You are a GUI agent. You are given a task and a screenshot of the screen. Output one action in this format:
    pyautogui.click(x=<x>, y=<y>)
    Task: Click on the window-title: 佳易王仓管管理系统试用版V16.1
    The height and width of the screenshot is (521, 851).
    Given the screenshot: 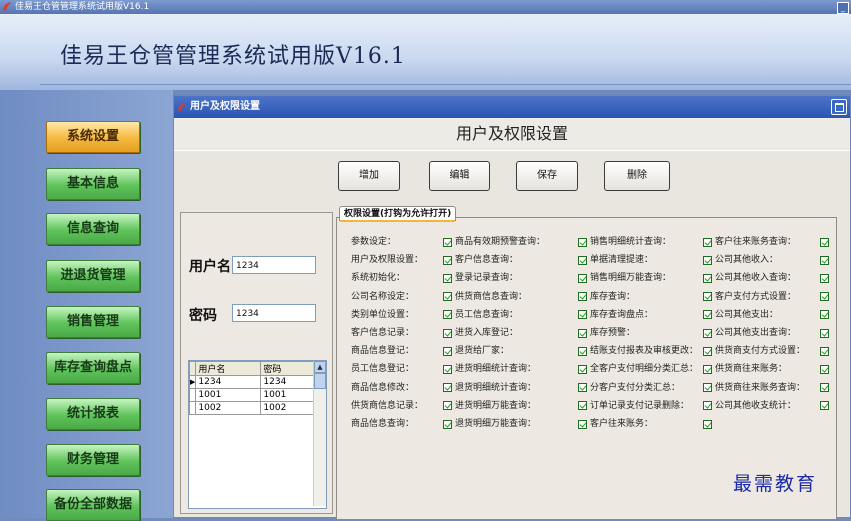 What is the action you would take?
    pyautogui.click(x=82, y=7)
    